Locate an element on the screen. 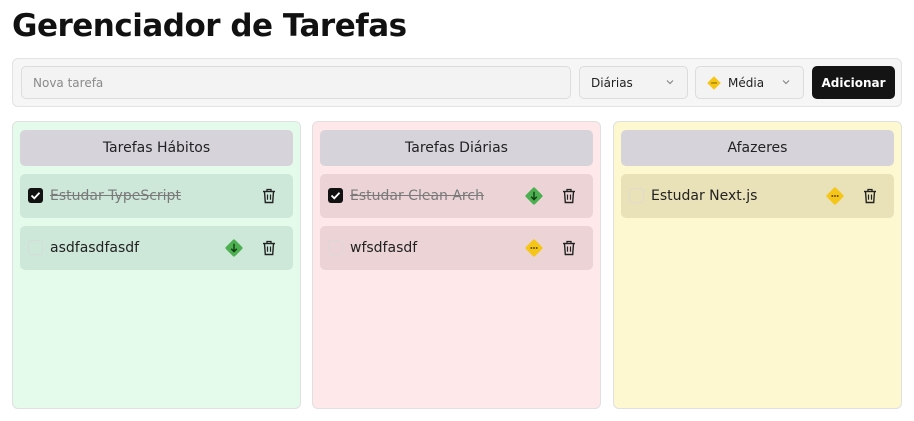 This screenshot has height=421, width=914. task-label: Estudar TypeScript is located at coordinates (115, 196).